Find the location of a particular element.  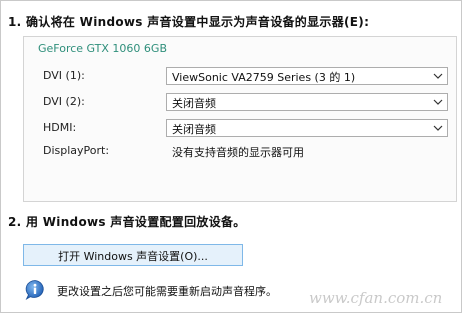

displayport-label: DisplayPort: is located at coordinates (76, 150).